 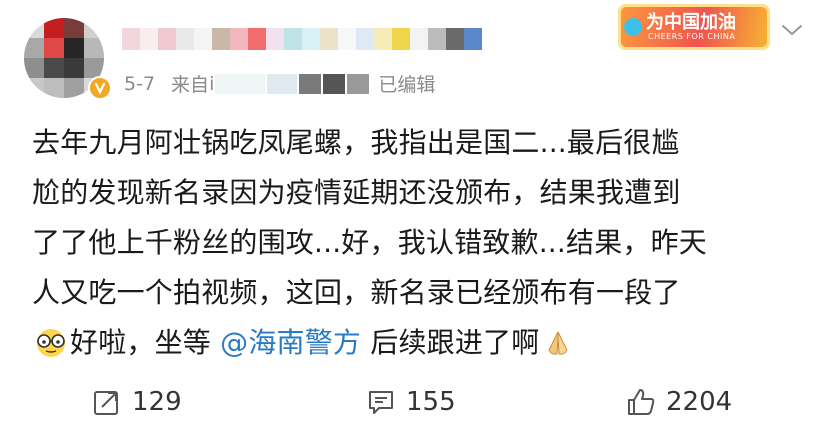 I want to click on post-text-line: 去年九月阿壮锅吃凤尾螺，我指出是国二...最后很尴, so click(x=356, y=142).